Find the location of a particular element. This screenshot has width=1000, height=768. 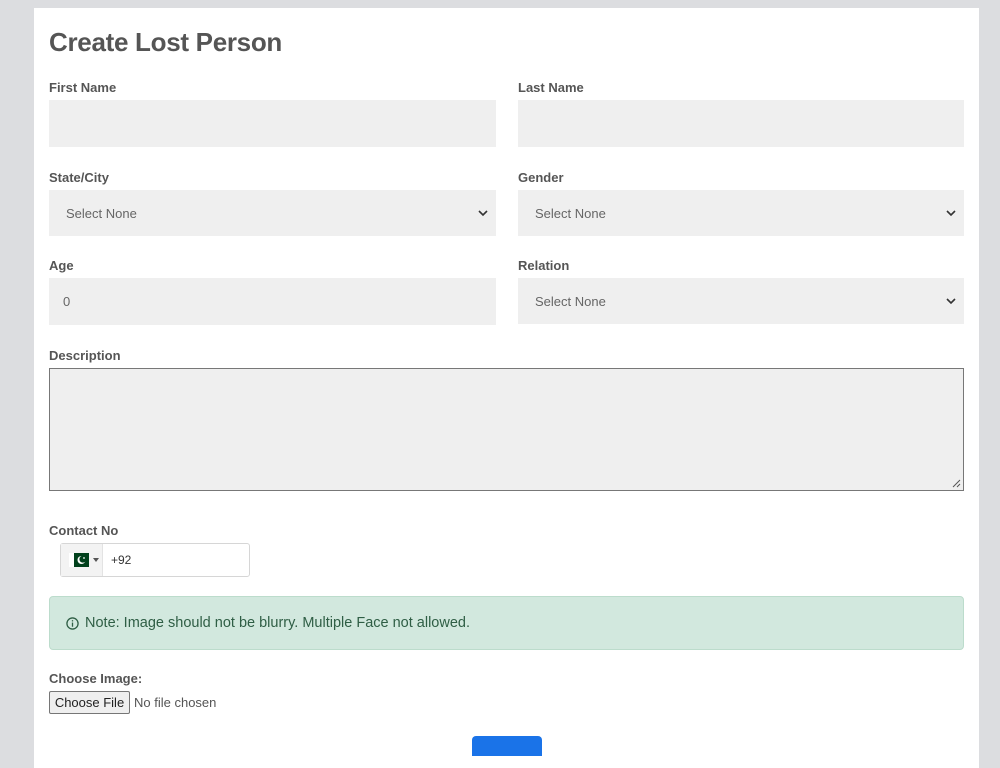

contact-value: +92 is located at coordinates (117, 560).